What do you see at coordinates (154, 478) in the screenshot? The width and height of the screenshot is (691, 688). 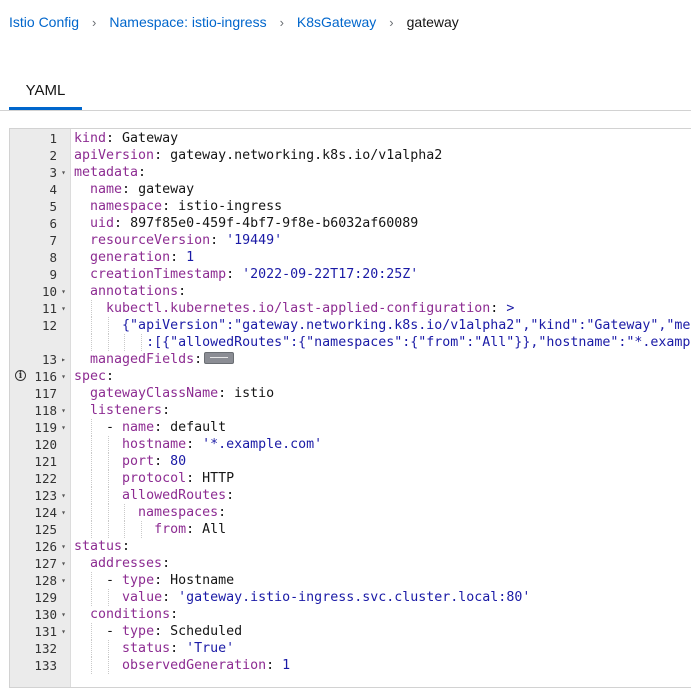 I see `yaml-key: protocol` at bounding box center [154, 478].